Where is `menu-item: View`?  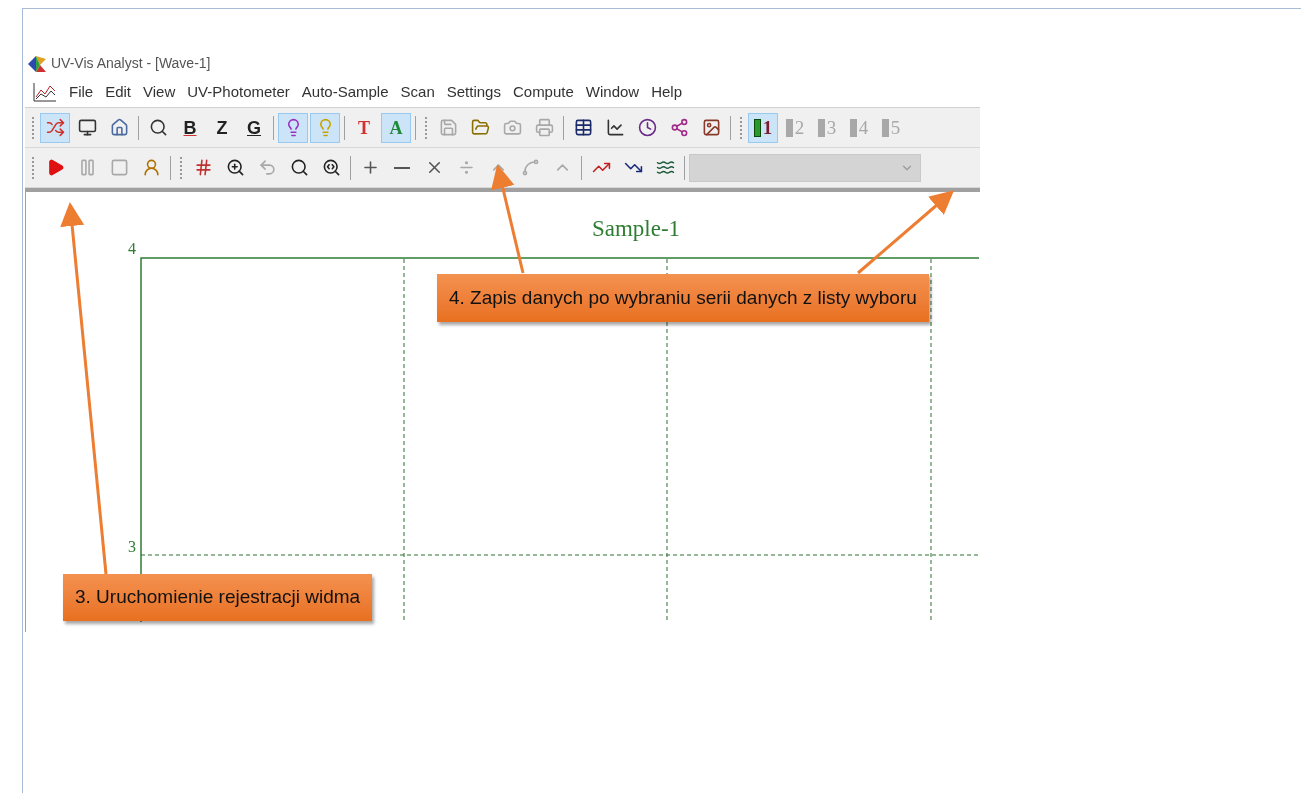
menu-item: View is located at coordinates (159, 92).